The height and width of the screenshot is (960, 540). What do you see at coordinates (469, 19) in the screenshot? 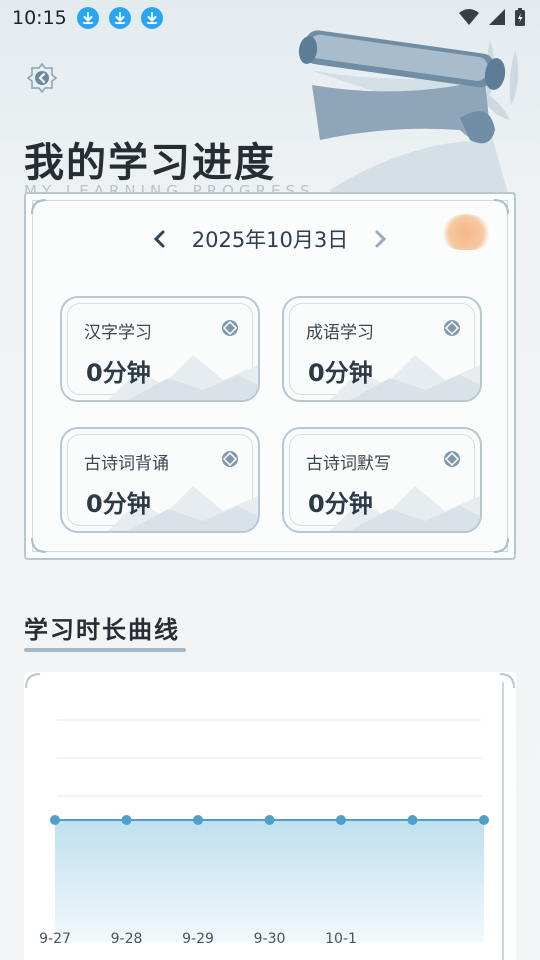
I see `wifi-icon` at bounding box center [469, 19].